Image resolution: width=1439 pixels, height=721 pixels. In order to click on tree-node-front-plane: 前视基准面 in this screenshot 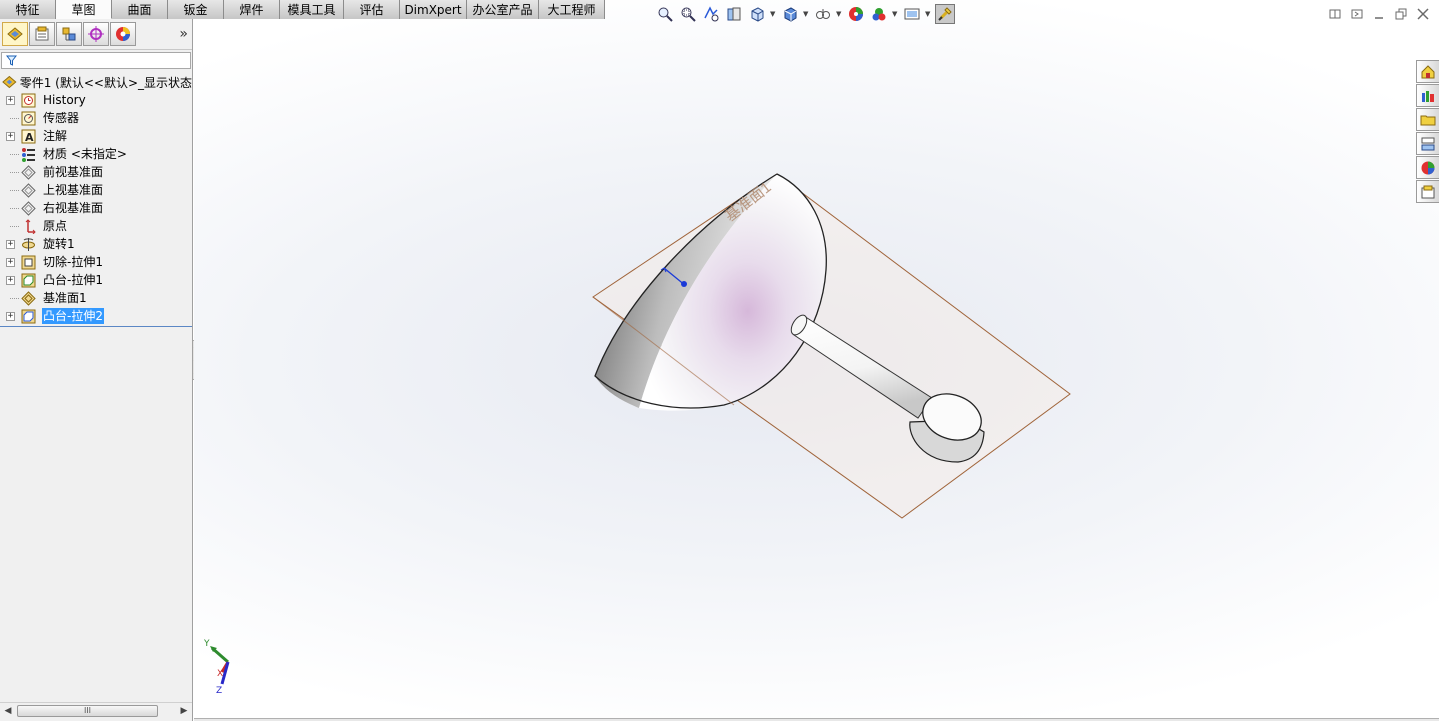, I will do `click(96, 172)`.